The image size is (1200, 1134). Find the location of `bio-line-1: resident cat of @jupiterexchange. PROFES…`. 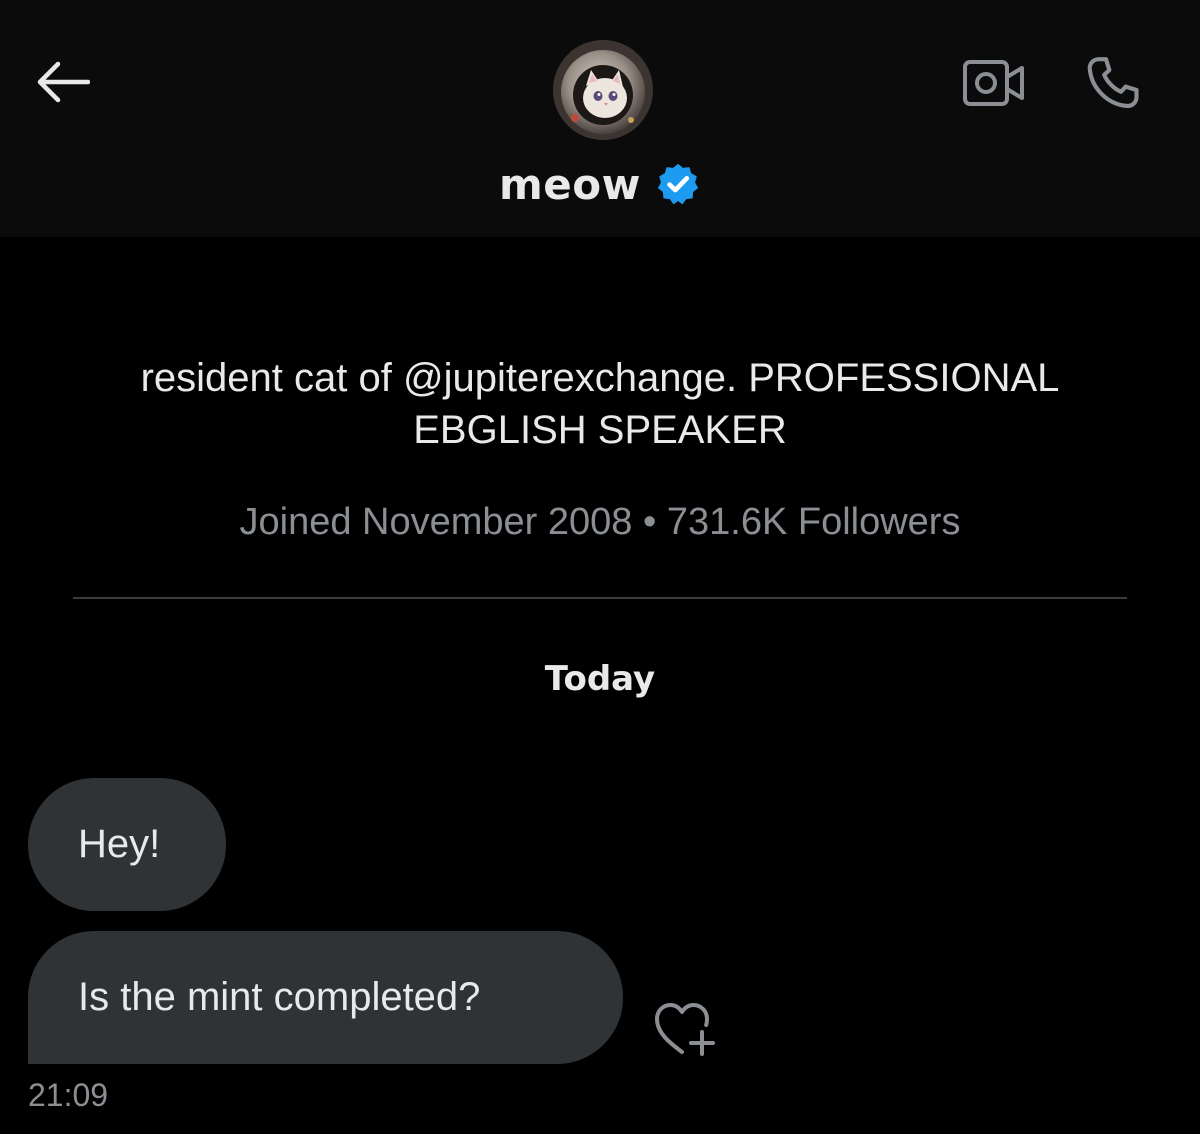

bio-line-1: resident cat of @jupiterexchange. PROFES… is located at coordinates (600, 378).